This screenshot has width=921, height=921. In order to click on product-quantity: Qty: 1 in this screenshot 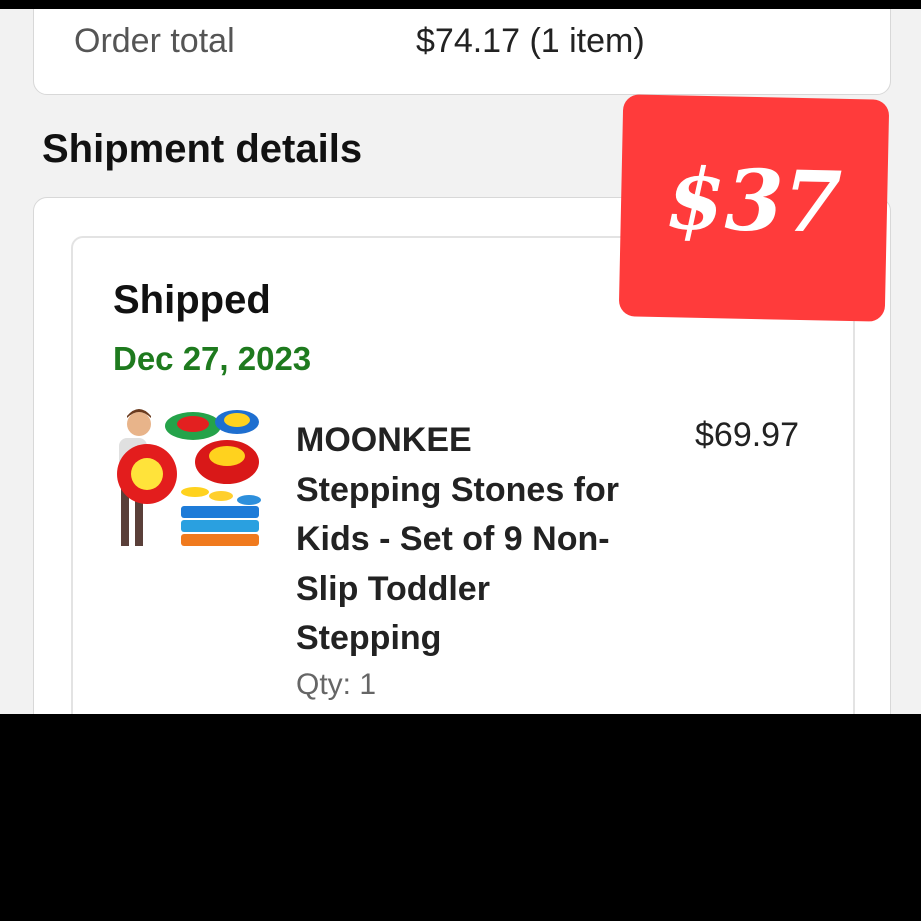, I will do `click(336, 684)`.